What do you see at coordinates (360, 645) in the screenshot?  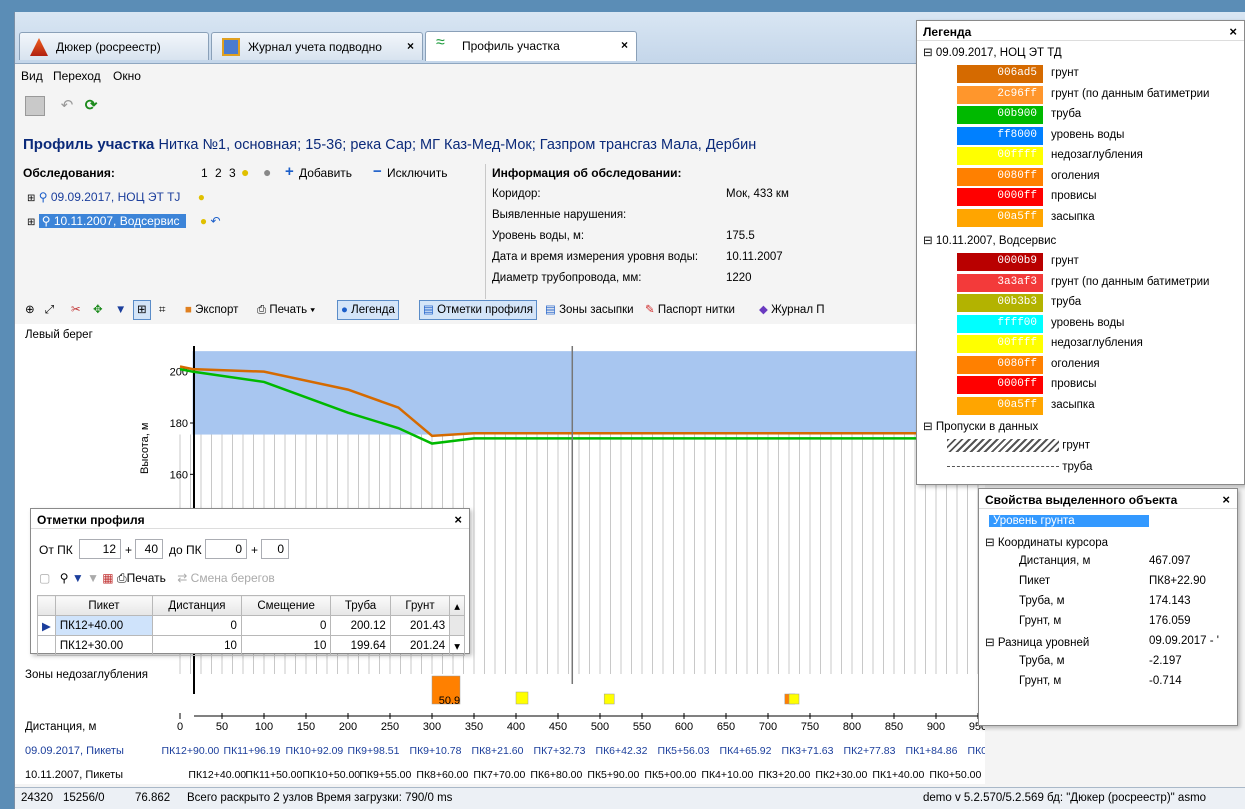 I see `table-cell: 199.64` at bounding box center [360, 645].